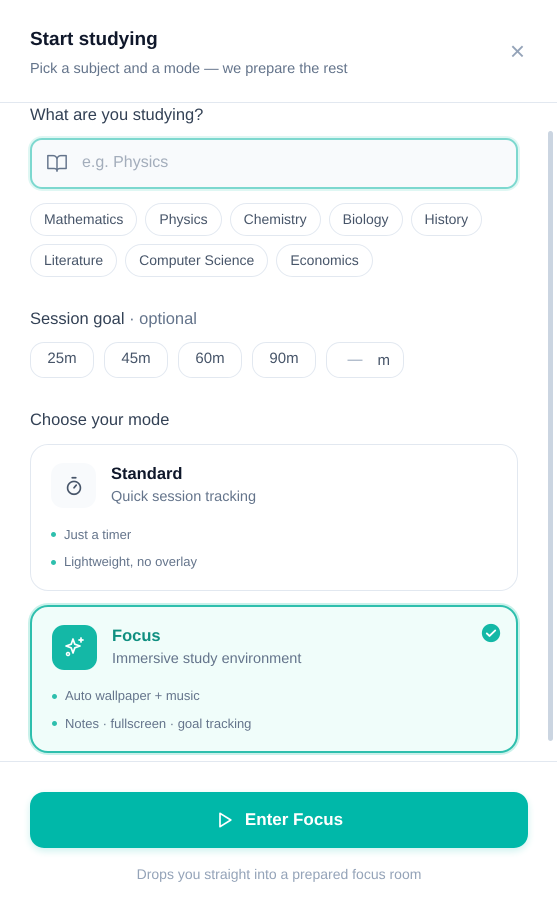 The width and height of the screenshot is (557, 910). What do you see at coordinates (446, 219) in the screenshot?
I see `subject-chip: History` at bounding box center [446, 219].